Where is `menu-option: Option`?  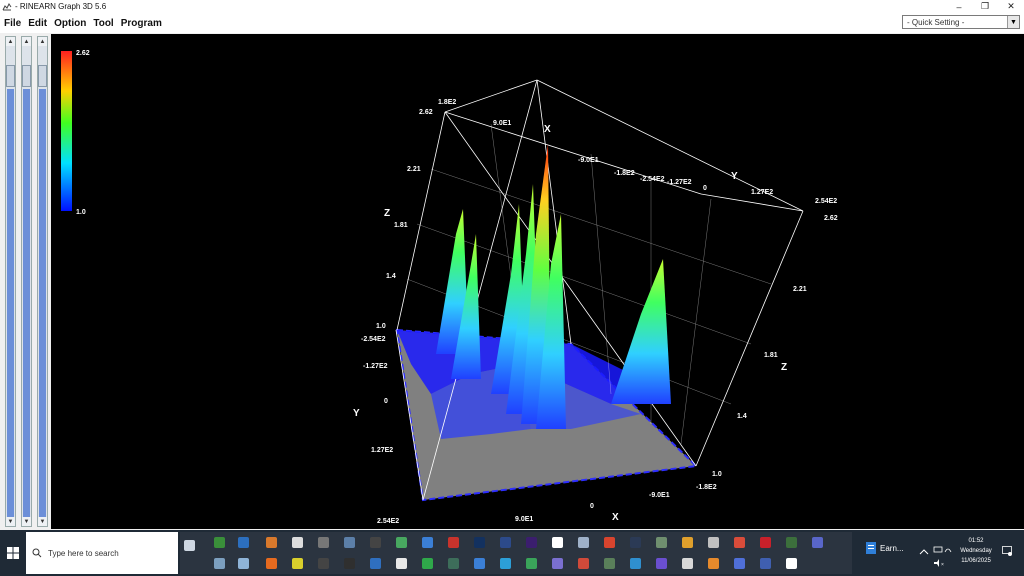
menu-option: Option is located at coordinates (70, 23).